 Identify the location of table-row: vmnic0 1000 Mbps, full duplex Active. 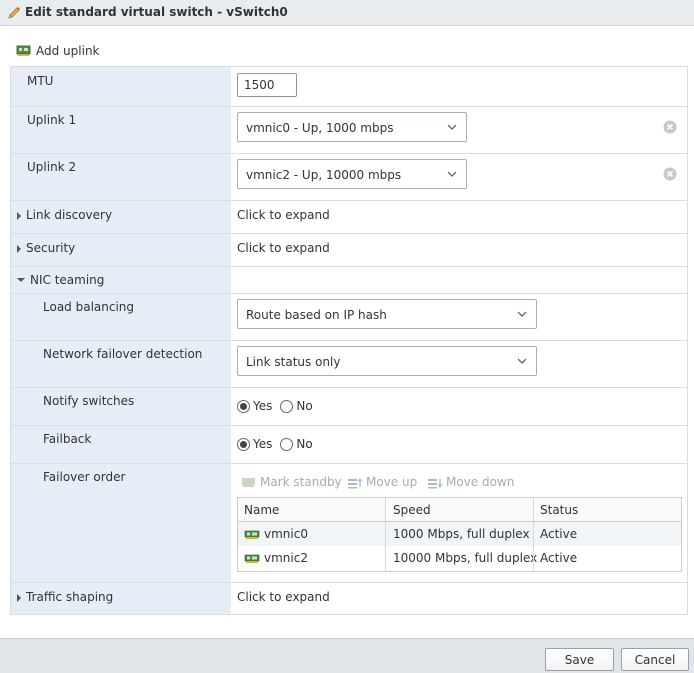
(459, 534).